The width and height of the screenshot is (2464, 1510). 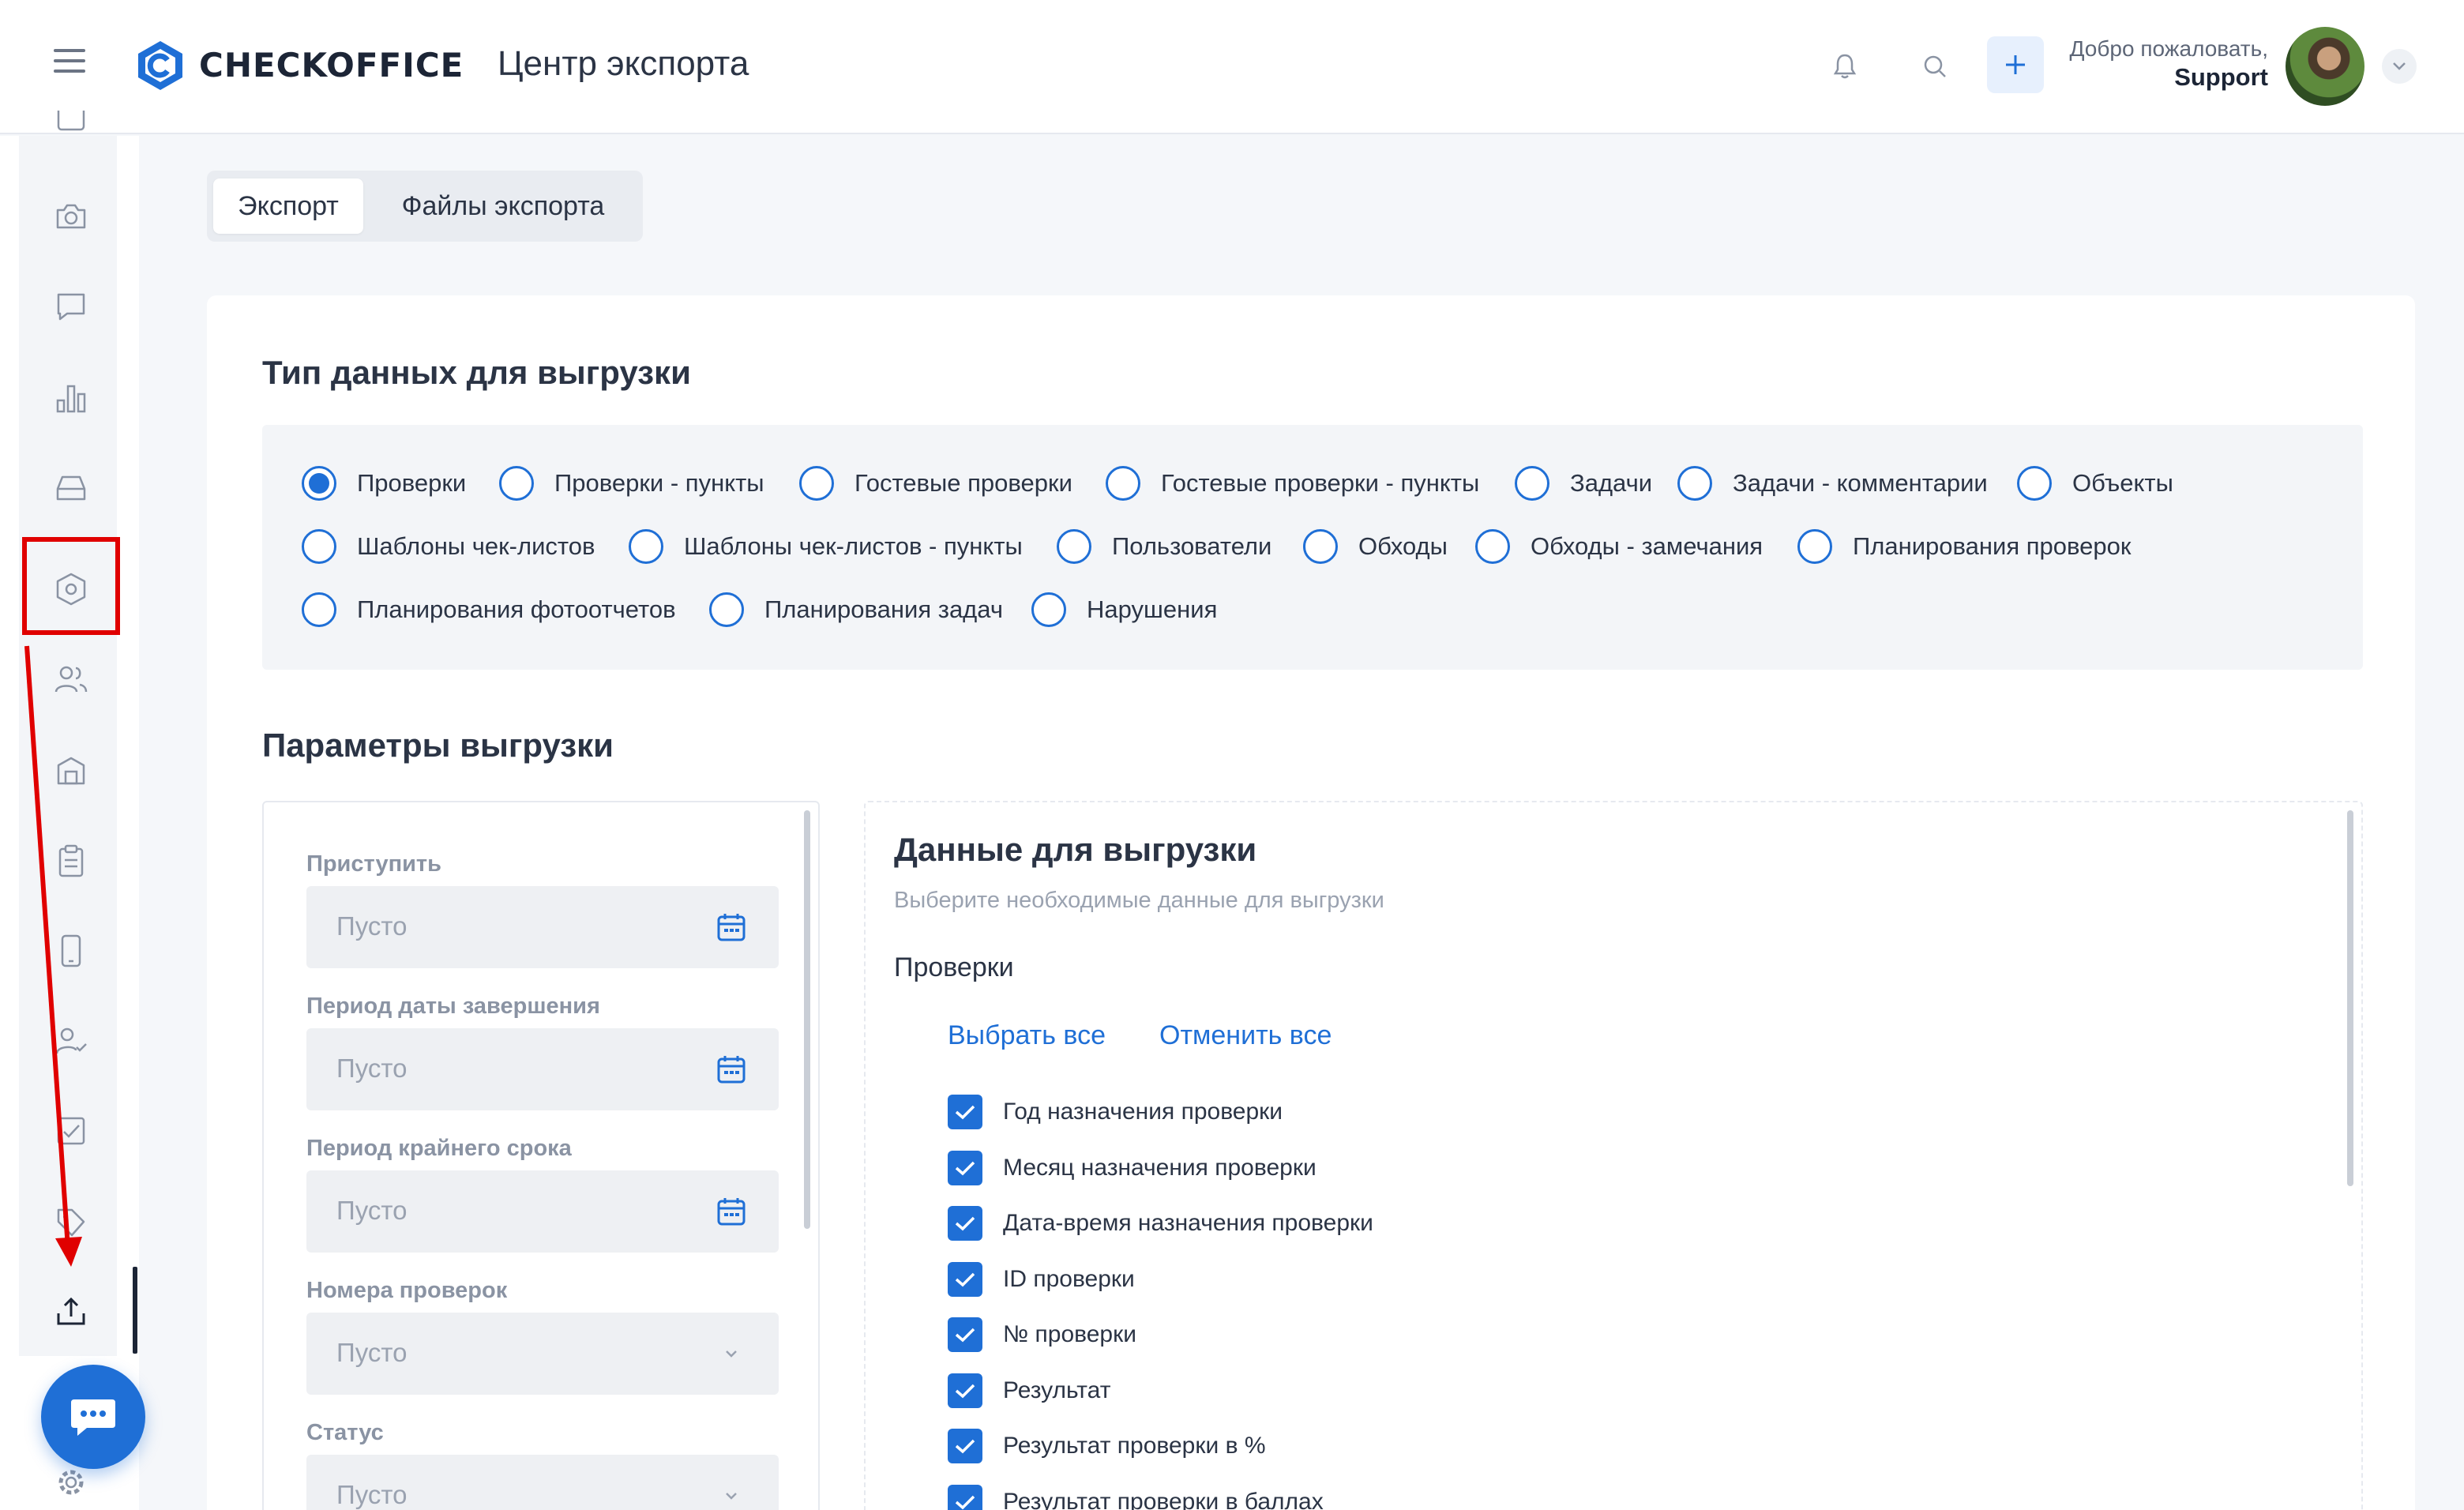 I want to click on user-check-icon, so click(x=71, y=1041).